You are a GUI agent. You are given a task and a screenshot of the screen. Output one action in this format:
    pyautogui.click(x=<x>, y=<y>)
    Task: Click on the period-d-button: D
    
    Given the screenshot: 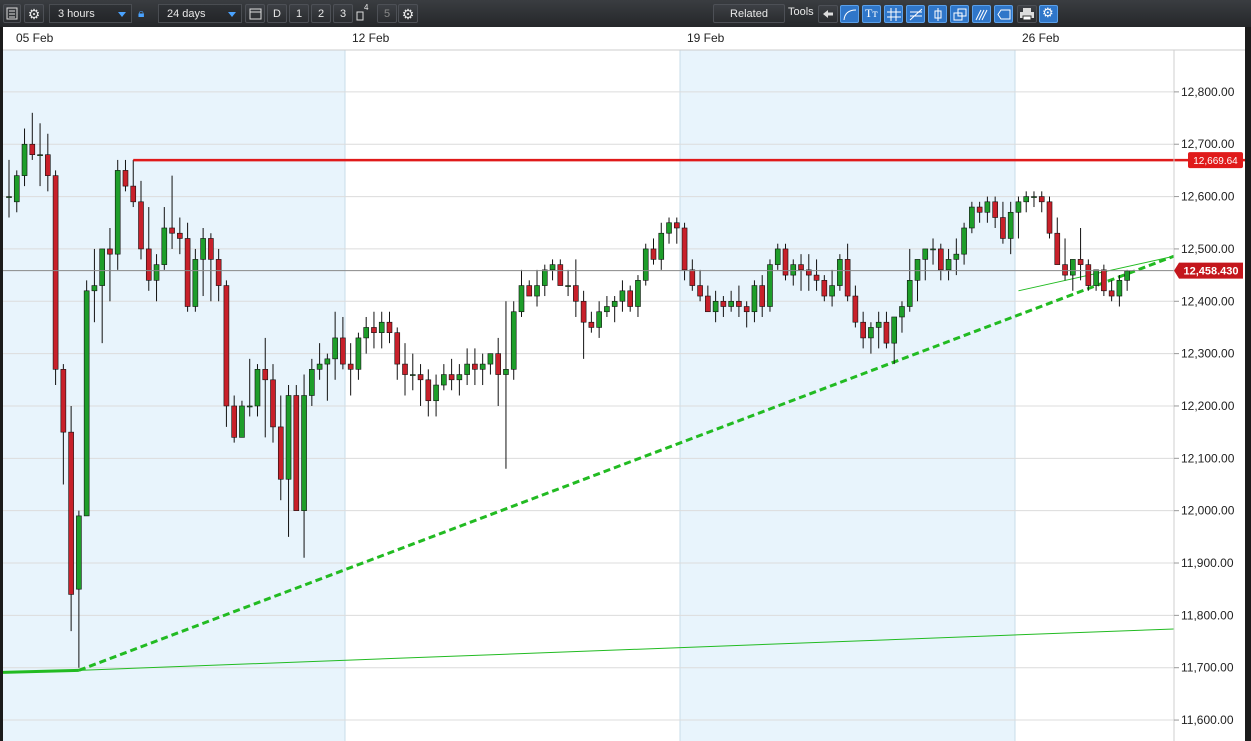 What is the action you would take?
    pyautogui.click(x=277, y=13)
    